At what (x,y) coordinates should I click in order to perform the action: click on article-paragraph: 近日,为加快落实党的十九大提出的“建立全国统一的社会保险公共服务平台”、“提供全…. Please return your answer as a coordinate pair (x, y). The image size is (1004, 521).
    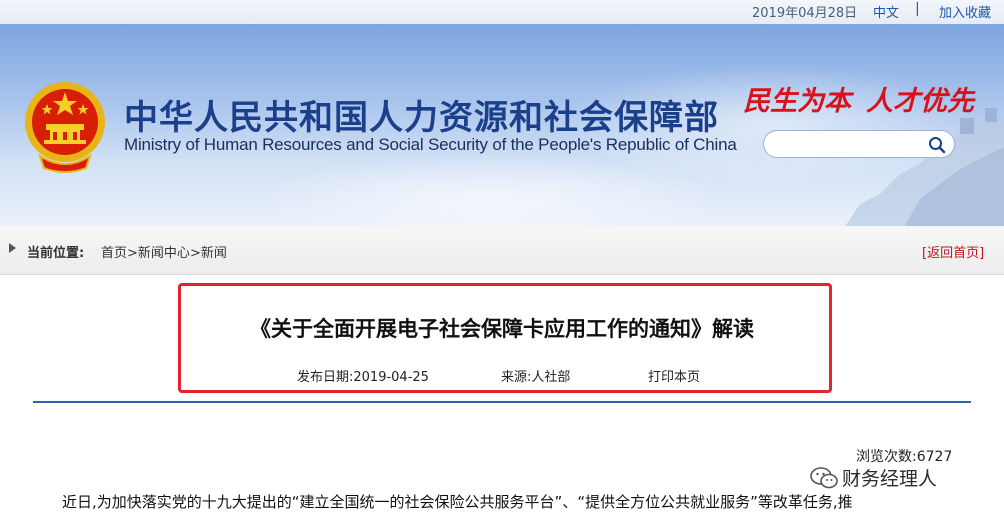
    Looking at the image, I should click on (457, 502).